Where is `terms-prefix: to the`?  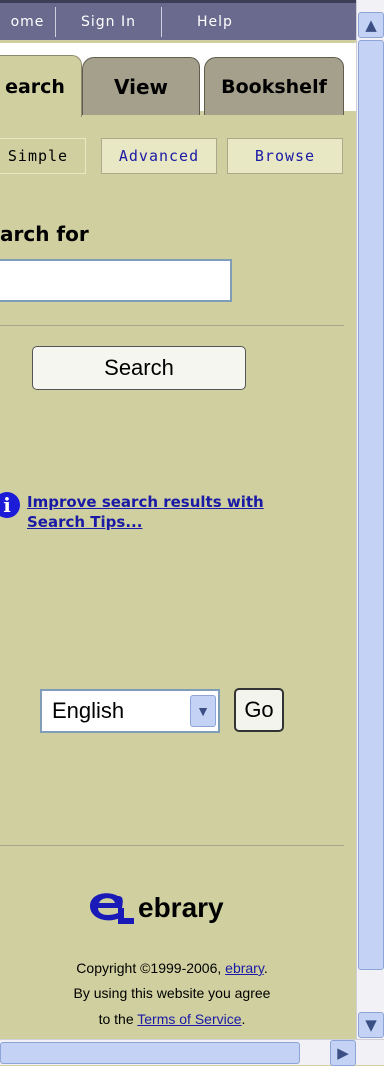
terms-prefix: to the is located at coordinates (116, 1019).